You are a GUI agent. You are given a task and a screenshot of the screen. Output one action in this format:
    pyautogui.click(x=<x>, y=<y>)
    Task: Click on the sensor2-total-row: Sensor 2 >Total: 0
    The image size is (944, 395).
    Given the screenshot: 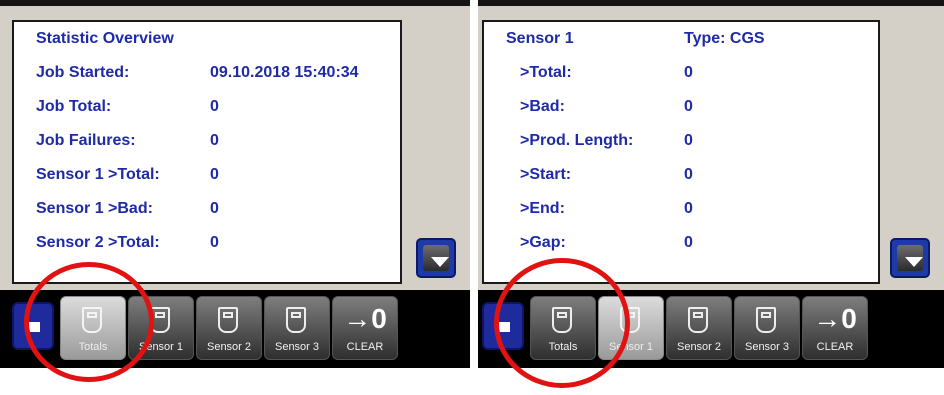 What is the action you would take?
    pyautogui.click(x=207, y=243)
    